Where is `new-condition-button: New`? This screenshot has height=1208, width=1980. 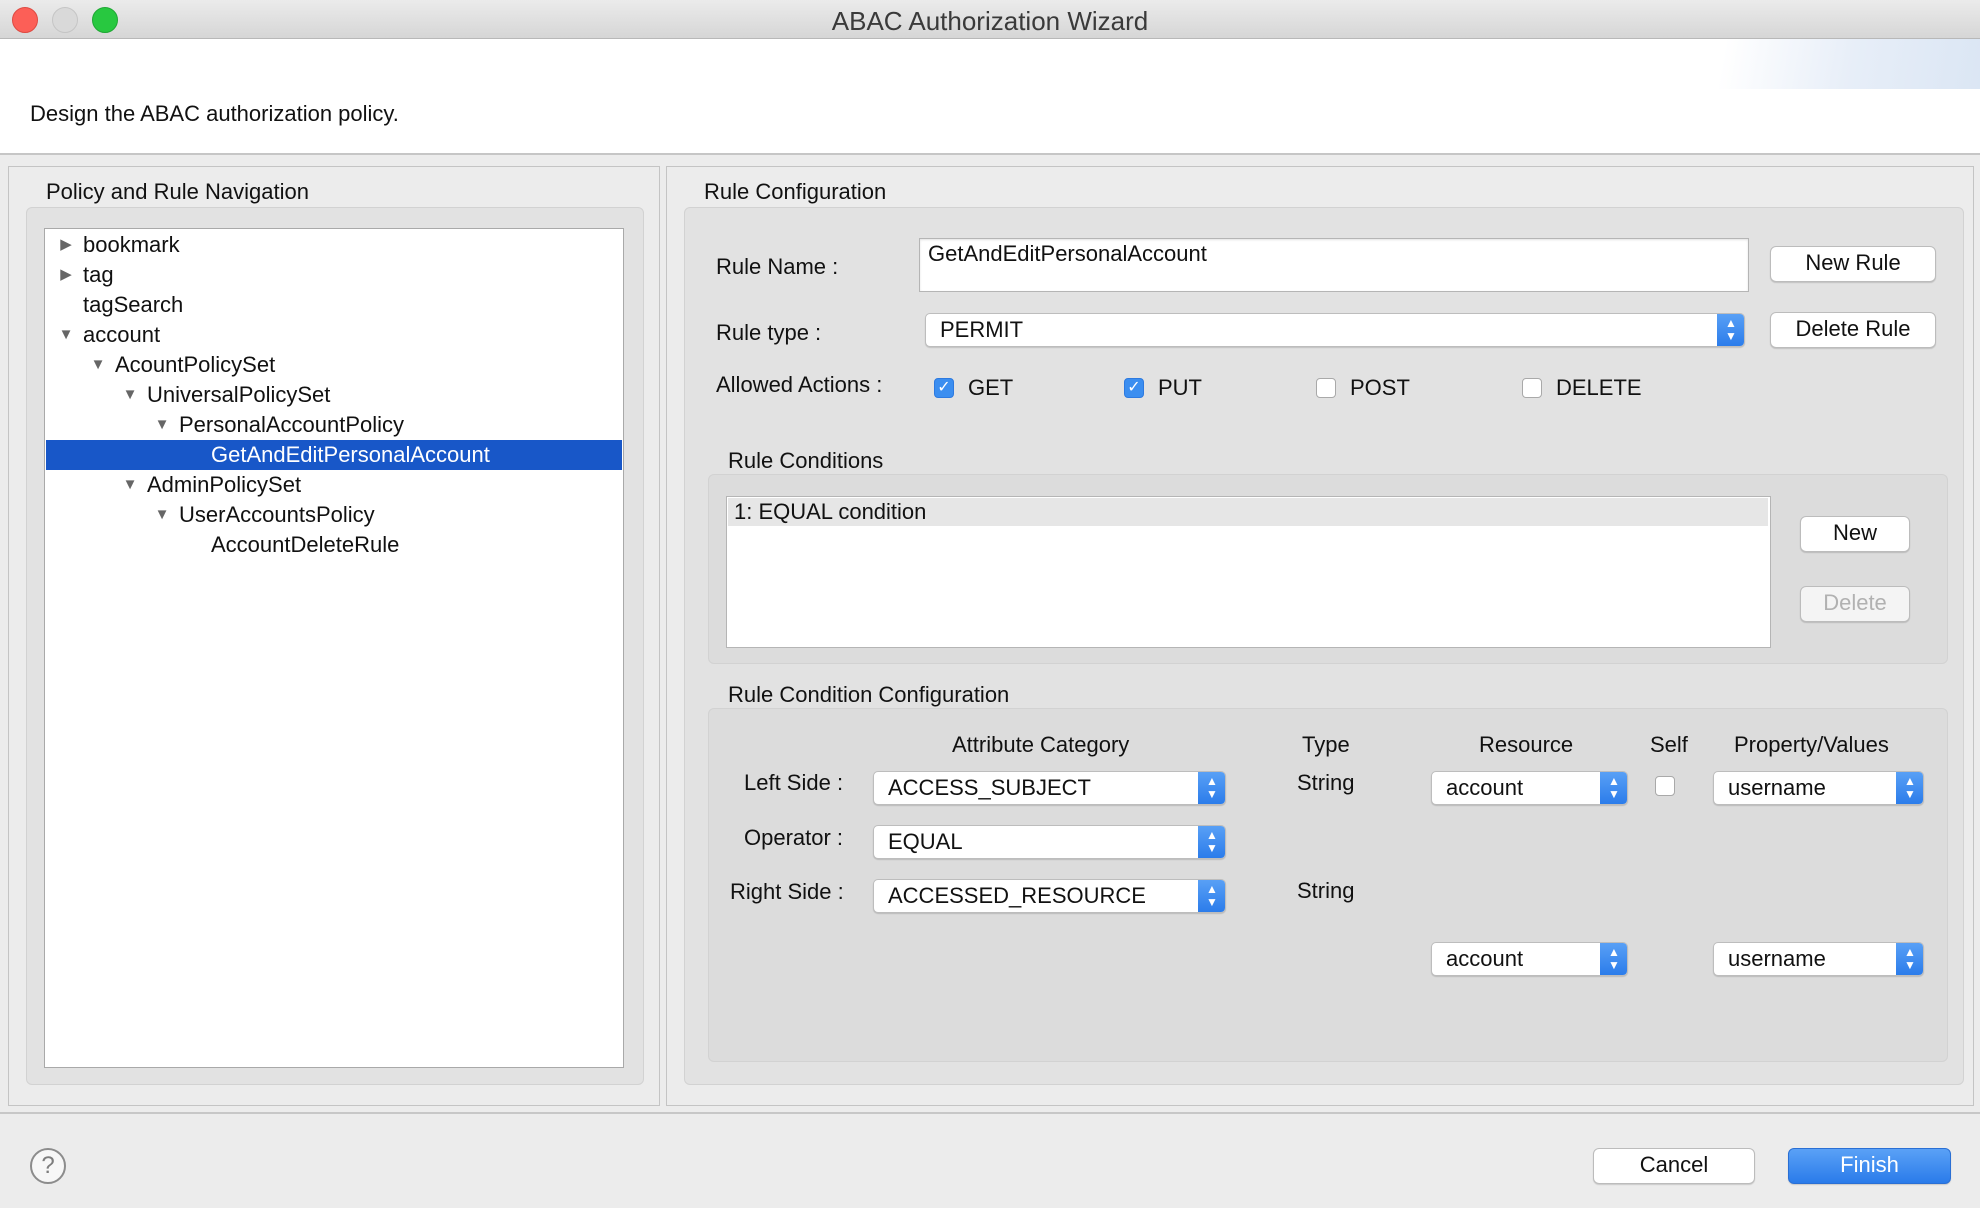 new-condition-button: New is located at coordinates (1855, 534).